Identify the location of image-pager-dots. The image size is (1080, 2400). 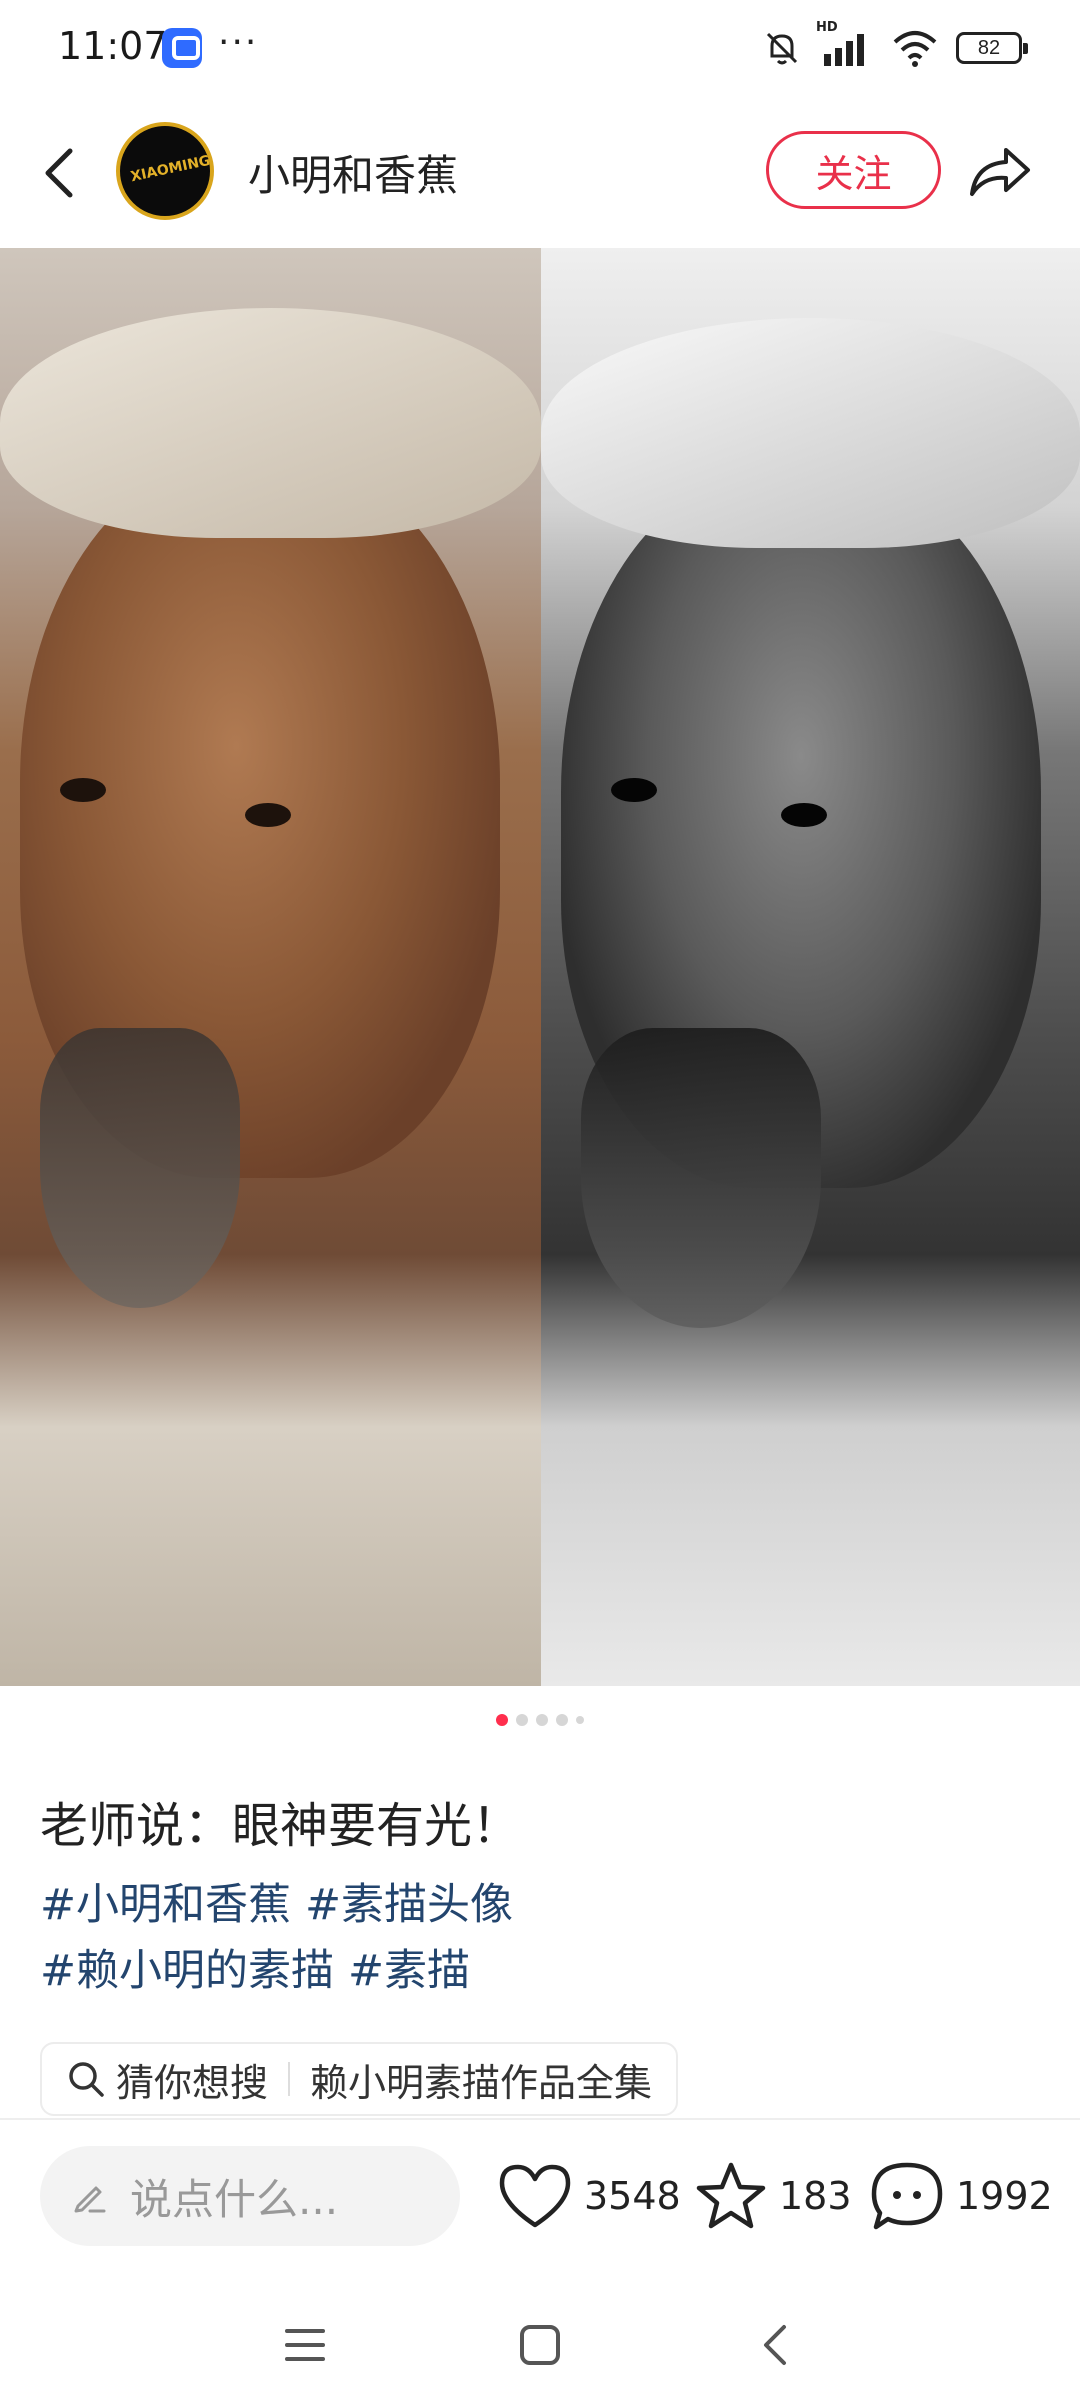
(540, 1720).